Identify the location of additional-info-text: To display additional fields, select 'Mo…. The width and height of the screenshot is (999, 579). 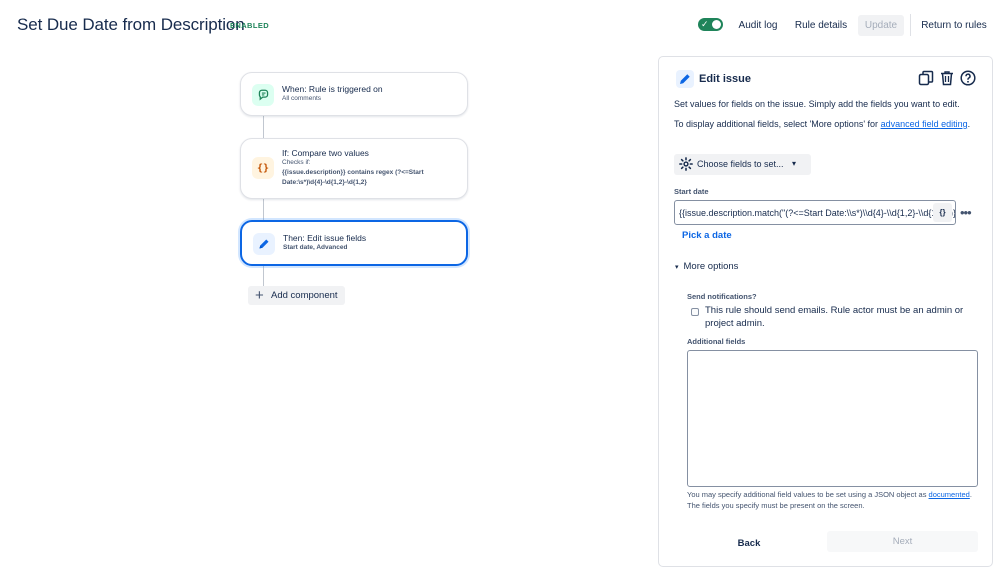
(776, 124).